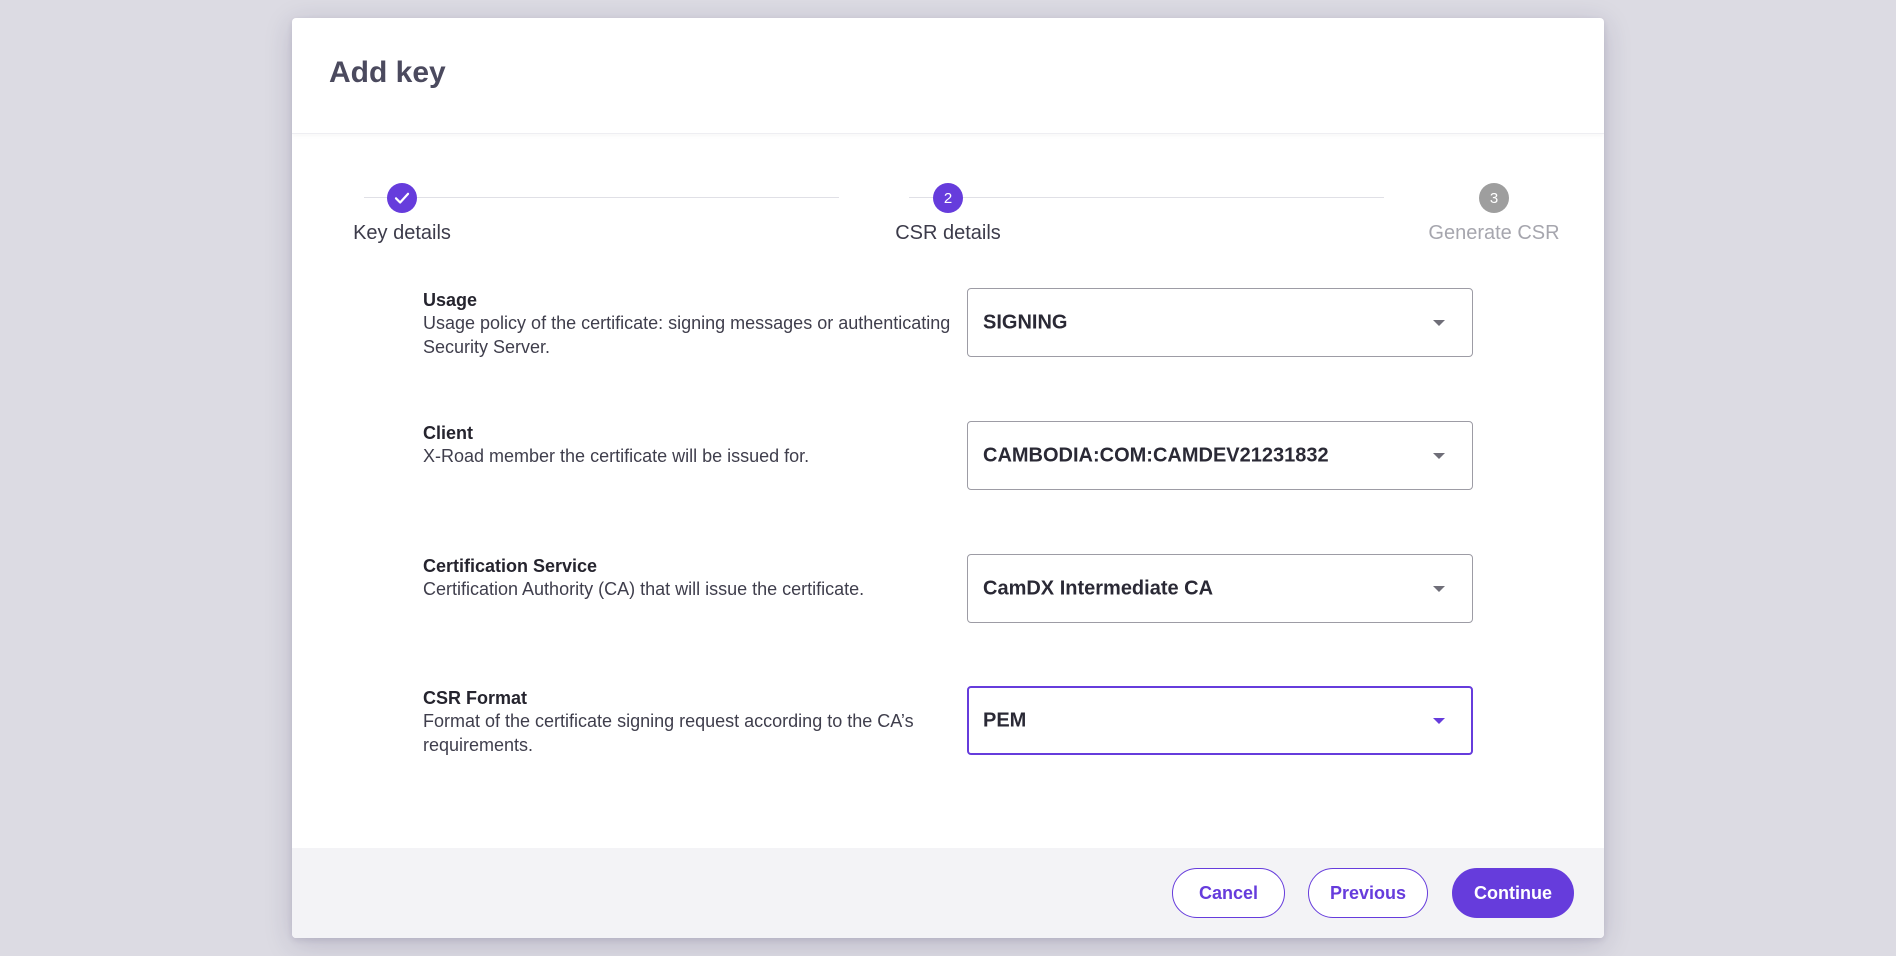  I want to click on usage-select: SIGNING, so click(1220, 322).